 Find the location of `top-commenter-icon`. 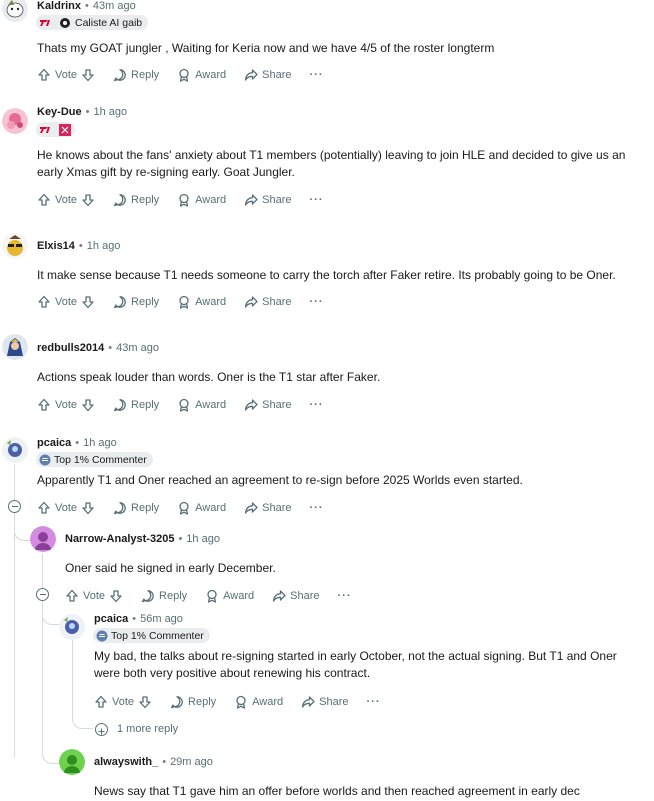

top-commenter-icon is located at coordinates (102, 635).